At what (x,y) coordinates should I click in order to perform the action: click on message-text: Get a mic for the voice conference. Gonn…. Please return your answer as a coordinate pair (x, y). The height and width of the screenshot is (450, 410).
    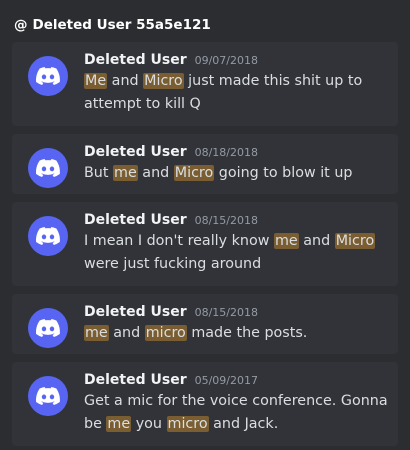
    Looking at the image, I should click on (236, 413).